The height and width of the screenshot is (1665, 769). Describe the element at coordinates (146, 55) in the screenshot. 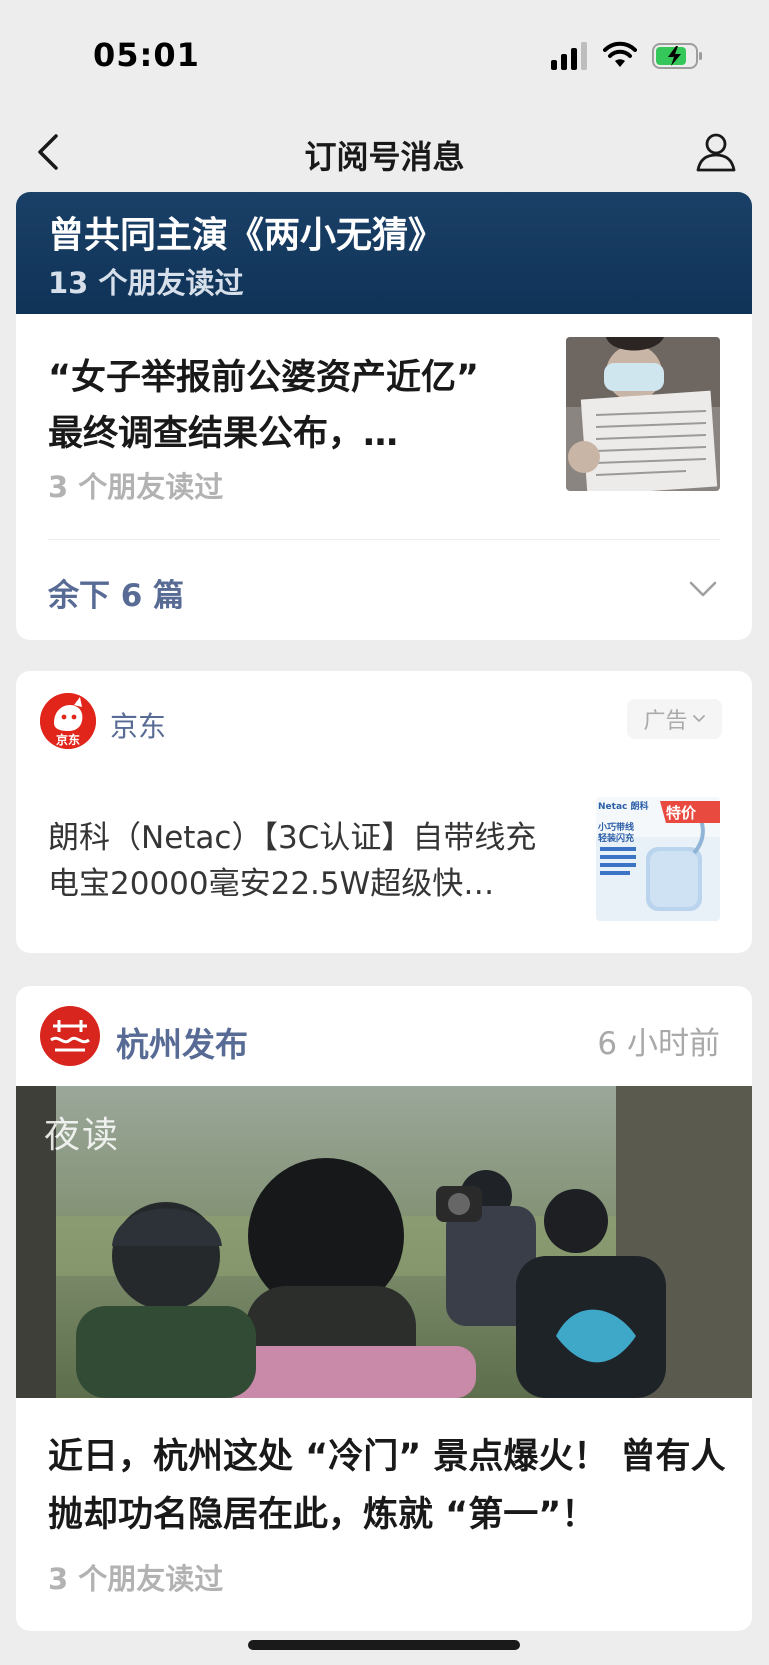

I see `status-time: 05:01` at that location.